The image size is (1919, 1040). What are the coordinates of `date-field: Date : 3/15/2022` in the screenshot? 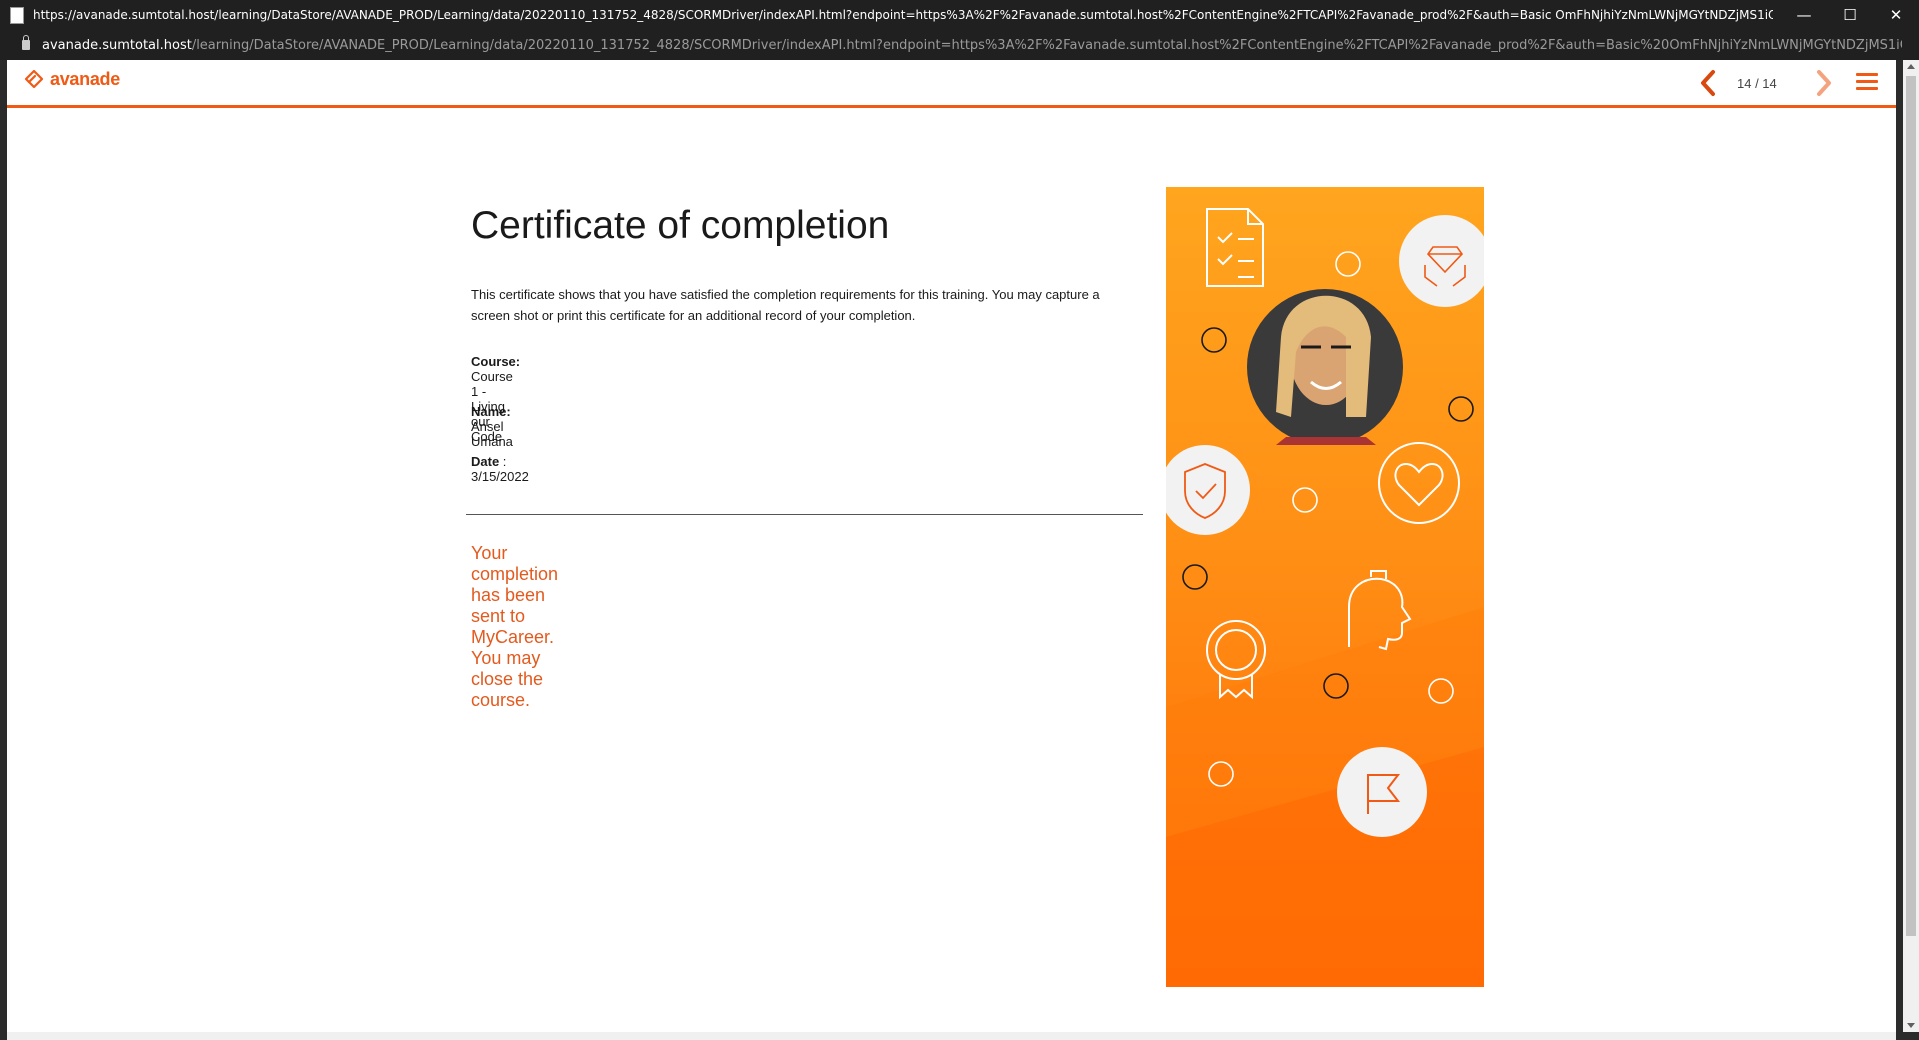 It's located at (500, 469).